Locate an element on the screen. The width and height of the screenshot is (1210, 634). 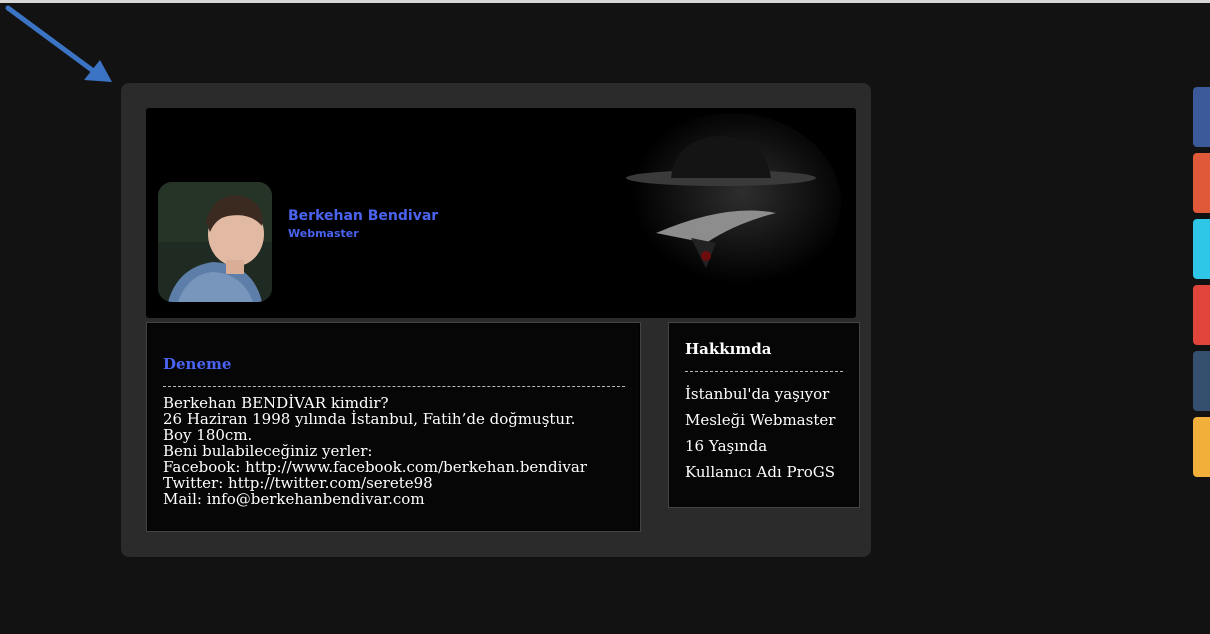
avatar is located at coordinates (215, 242).